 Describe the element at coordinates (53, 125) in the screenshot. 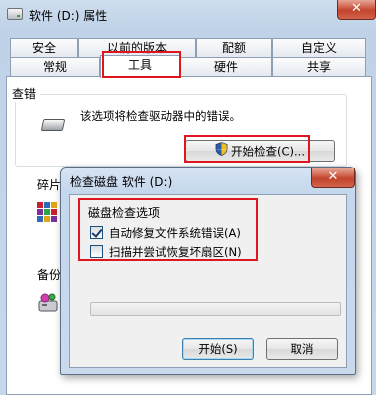

I see `hard-drive-icon` at that location.